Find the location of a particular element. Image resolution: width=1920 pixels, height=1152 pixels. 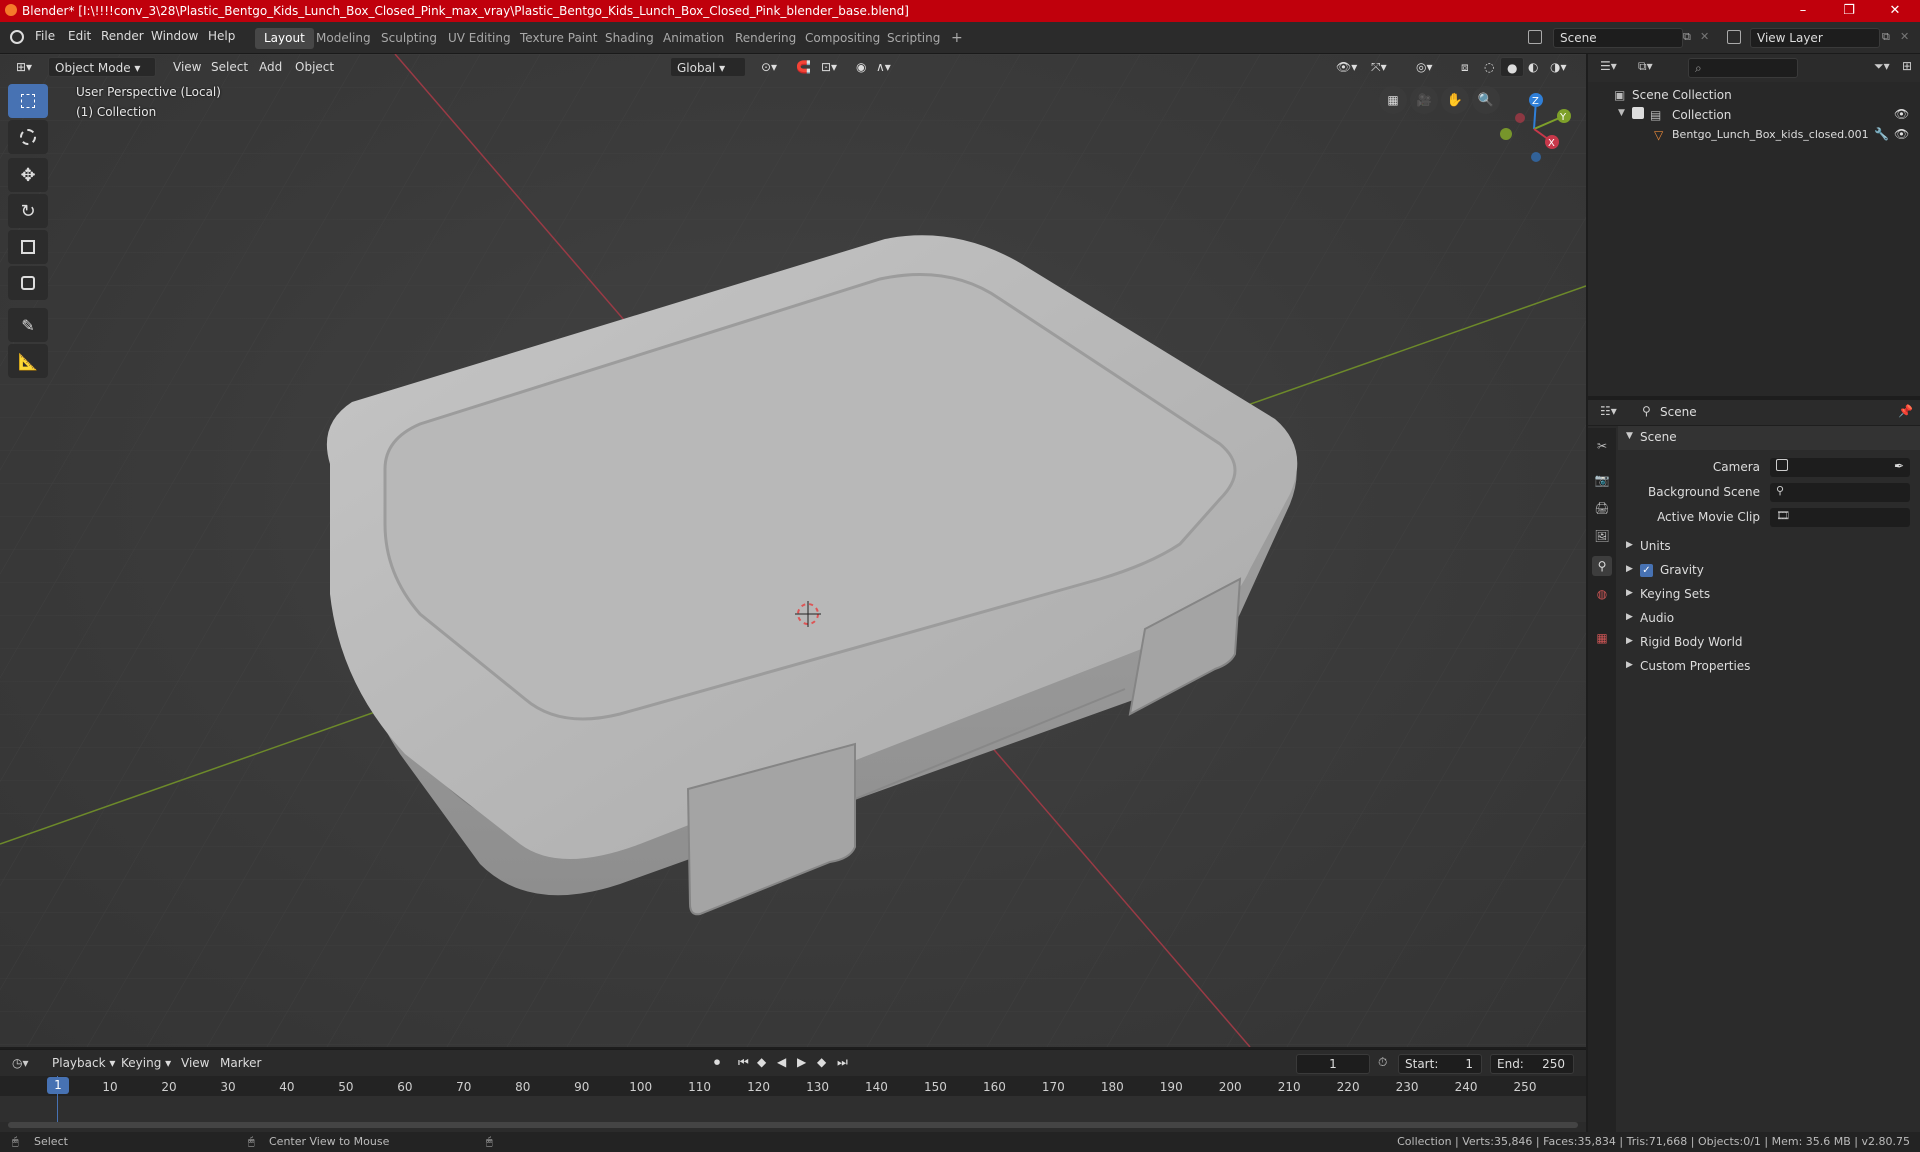

visibility-button: 👁▾ is located at coordinates (1346, 67).